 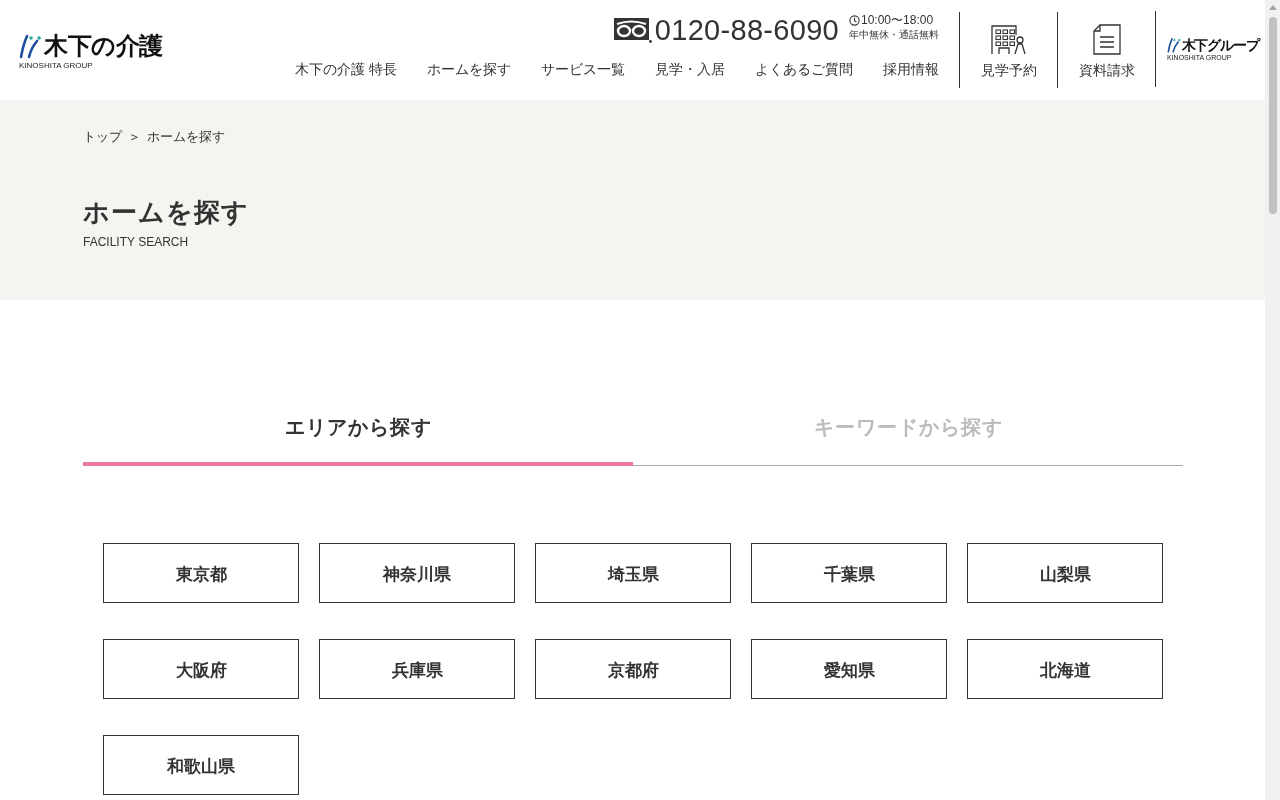 I want to click on nav-link: 採用情報, so click(x=911, y=69).